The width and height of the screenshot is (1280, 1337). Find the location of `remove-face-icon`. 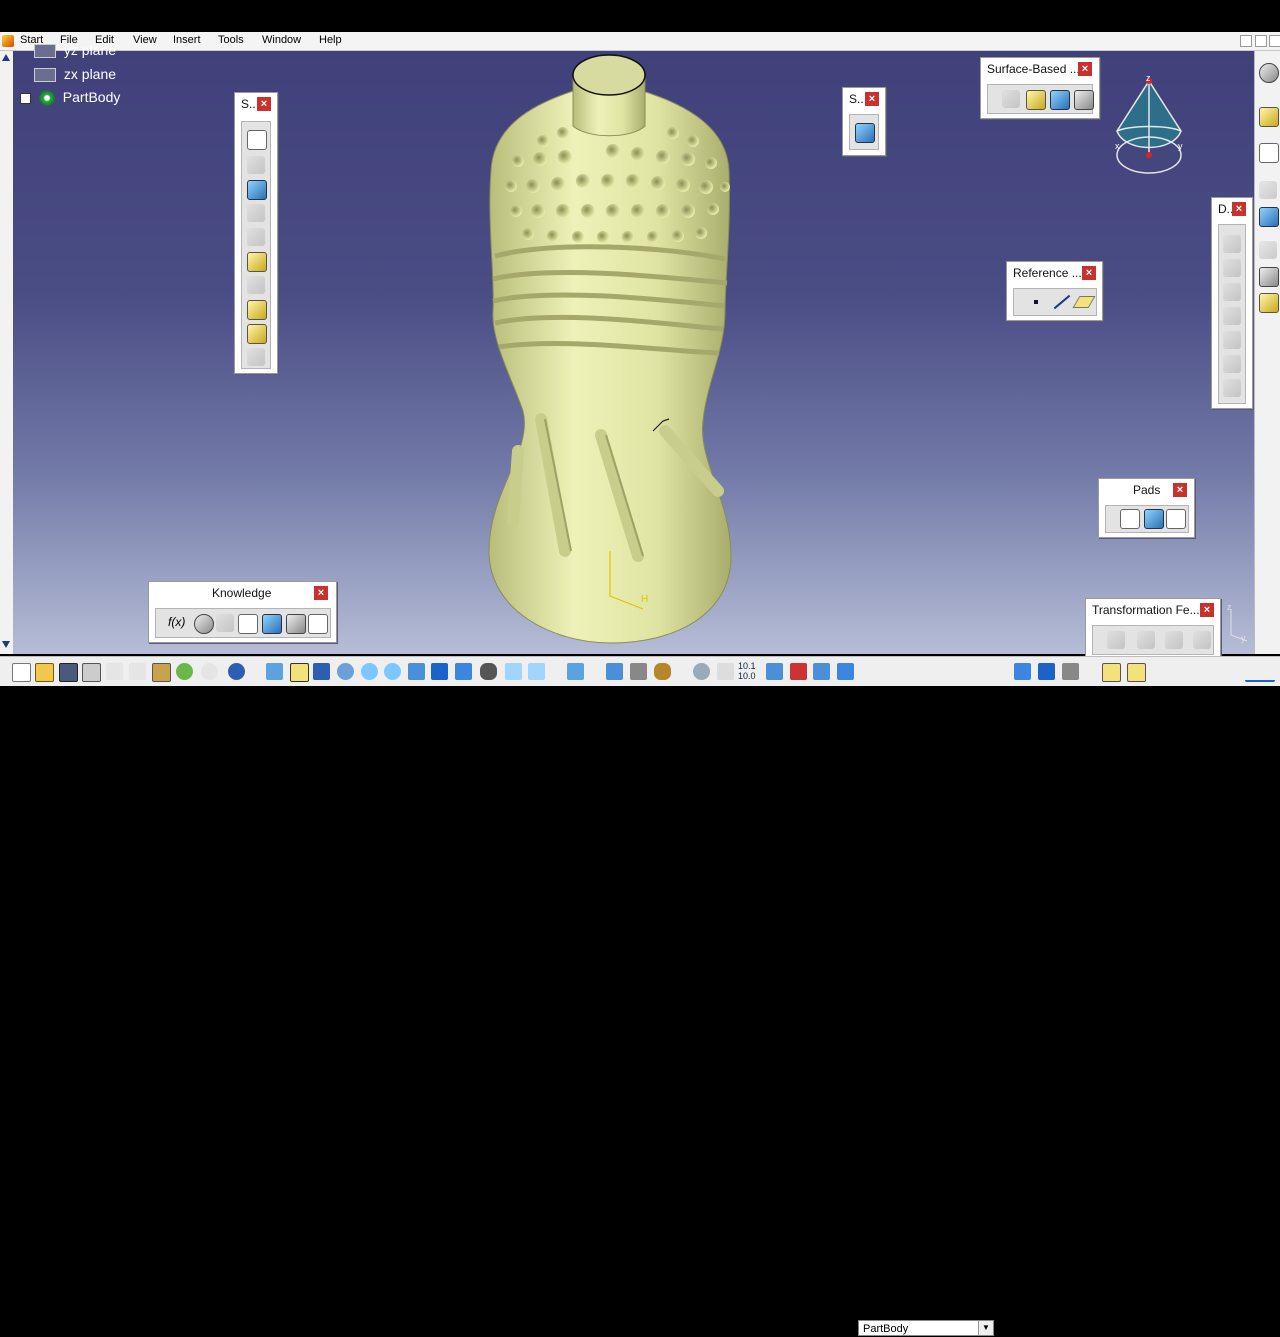

remove-face-icon is located at coordinates (1232, 388).